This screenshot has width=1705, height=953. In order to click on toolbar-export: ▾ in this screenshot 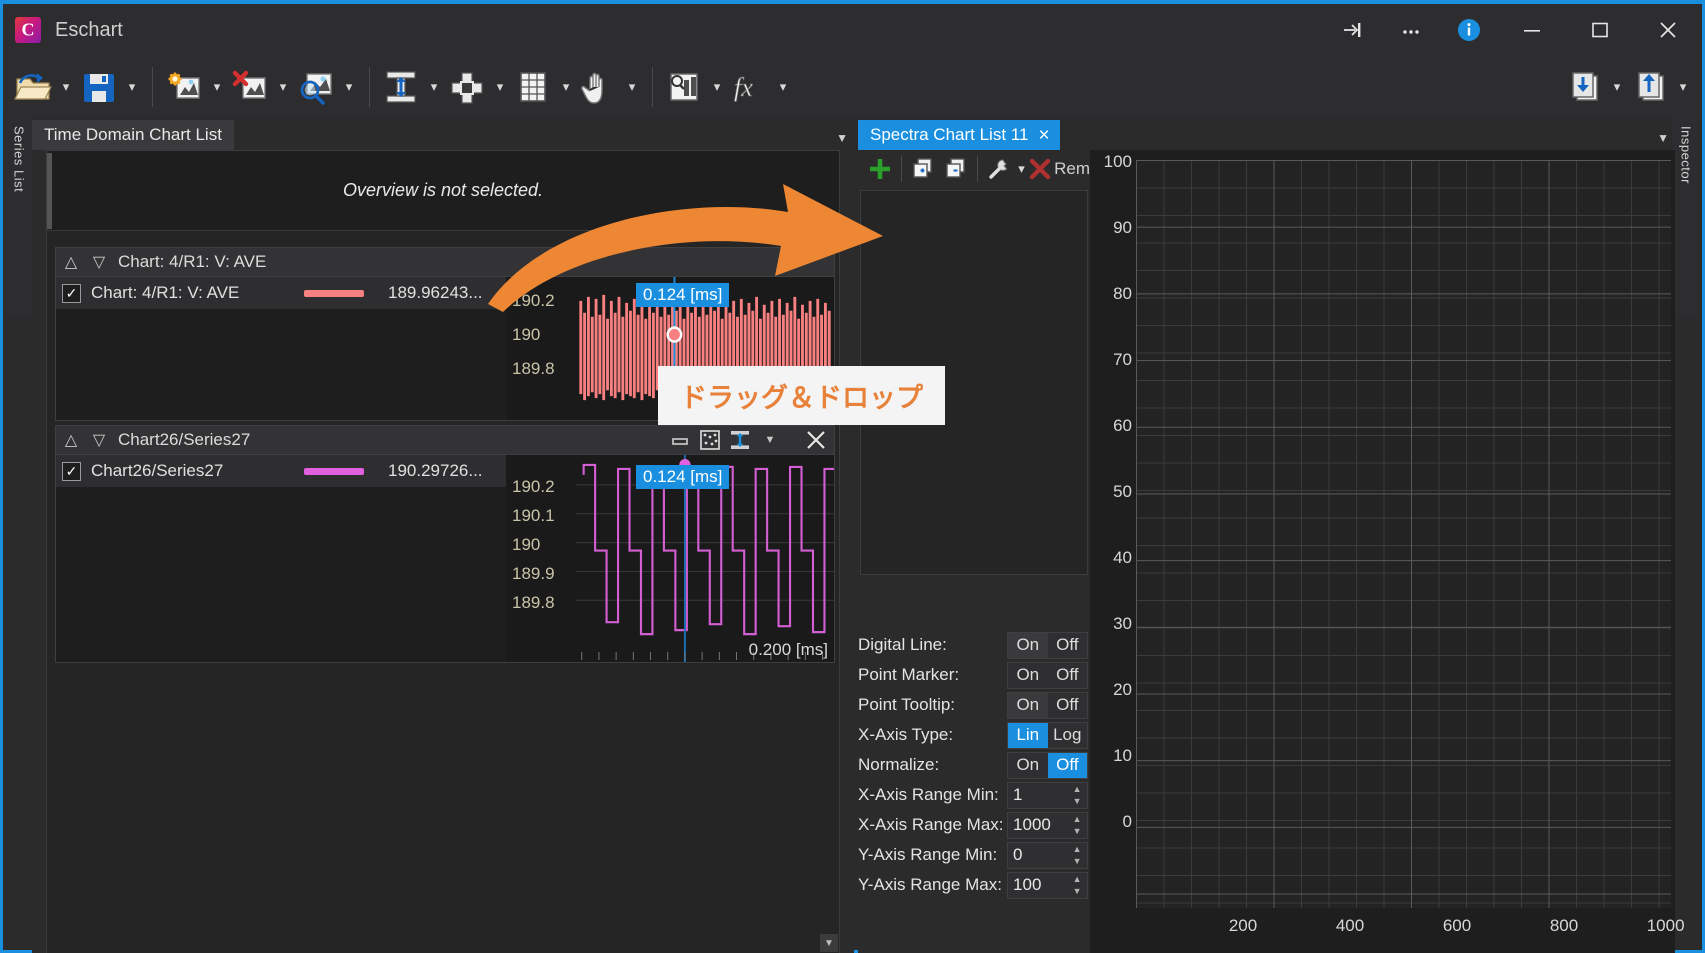, I will do `click(1661, 87)`.